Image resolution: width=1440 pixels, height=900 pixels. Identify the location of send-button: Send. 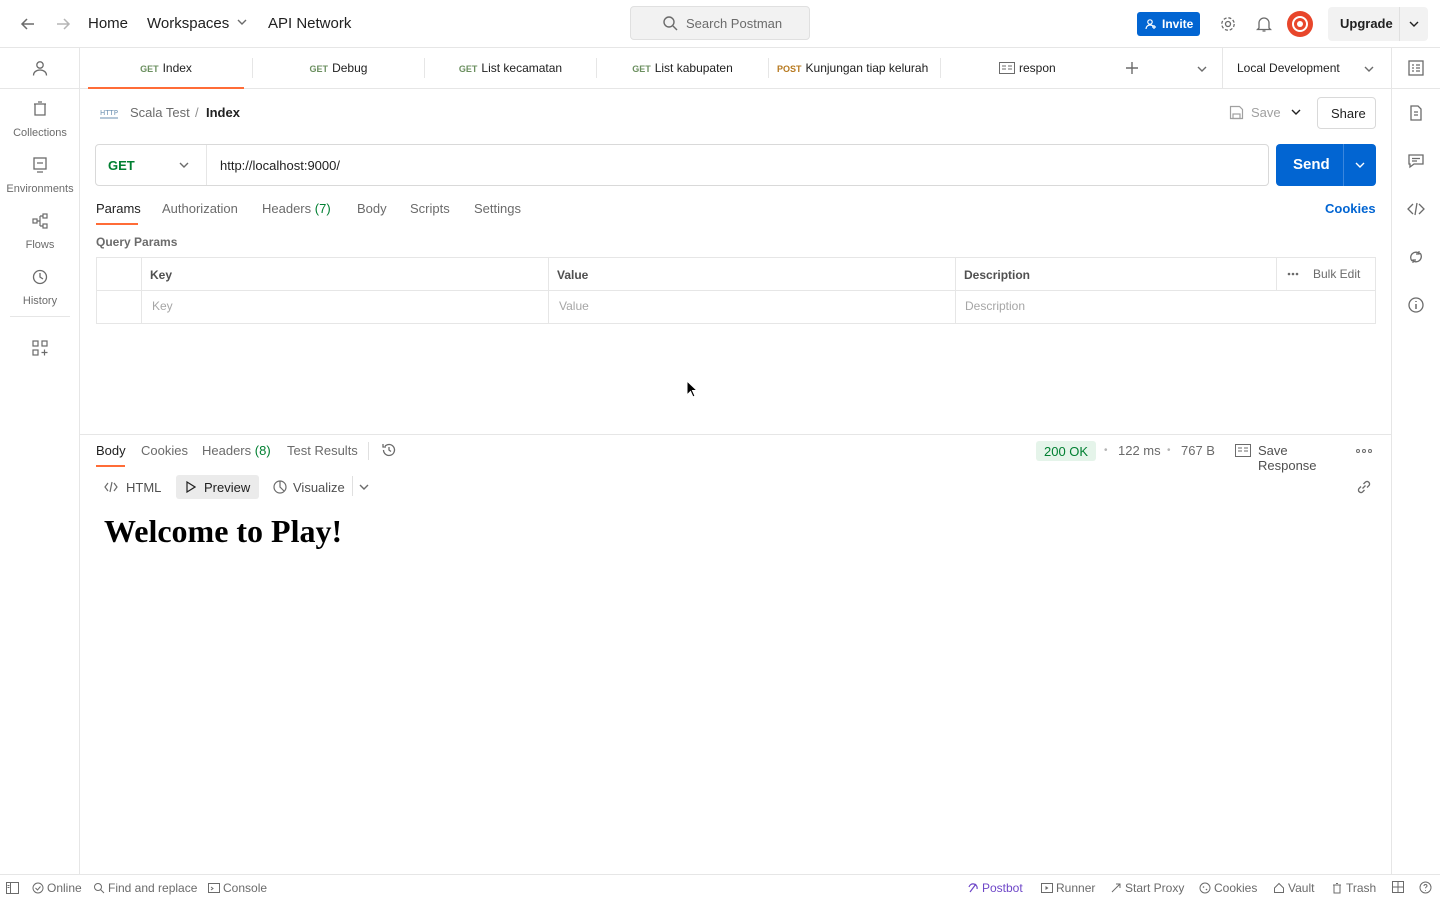
(1326, 165).